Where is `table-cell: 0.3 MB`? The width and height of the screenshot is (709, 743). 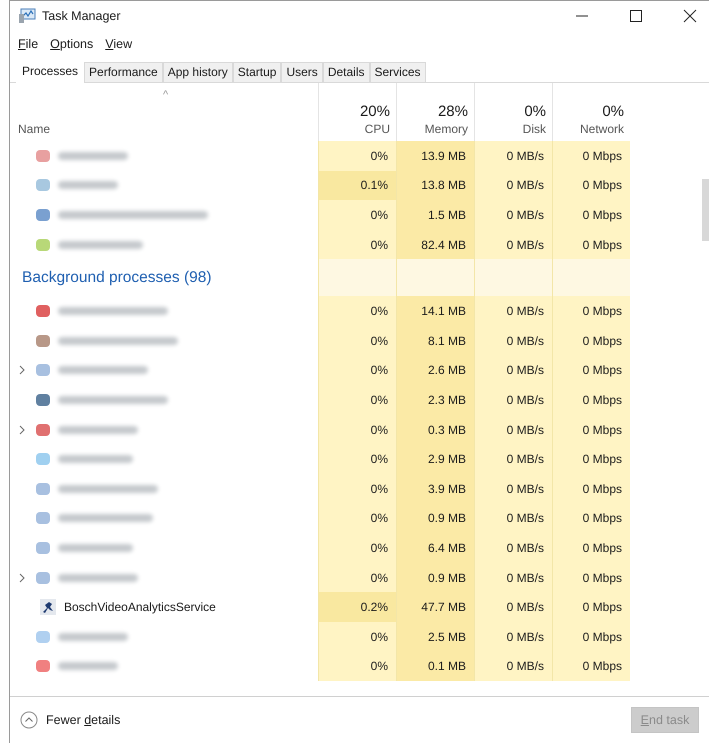 table-cell: 0.3 MB is located at coordinates (435, 429).